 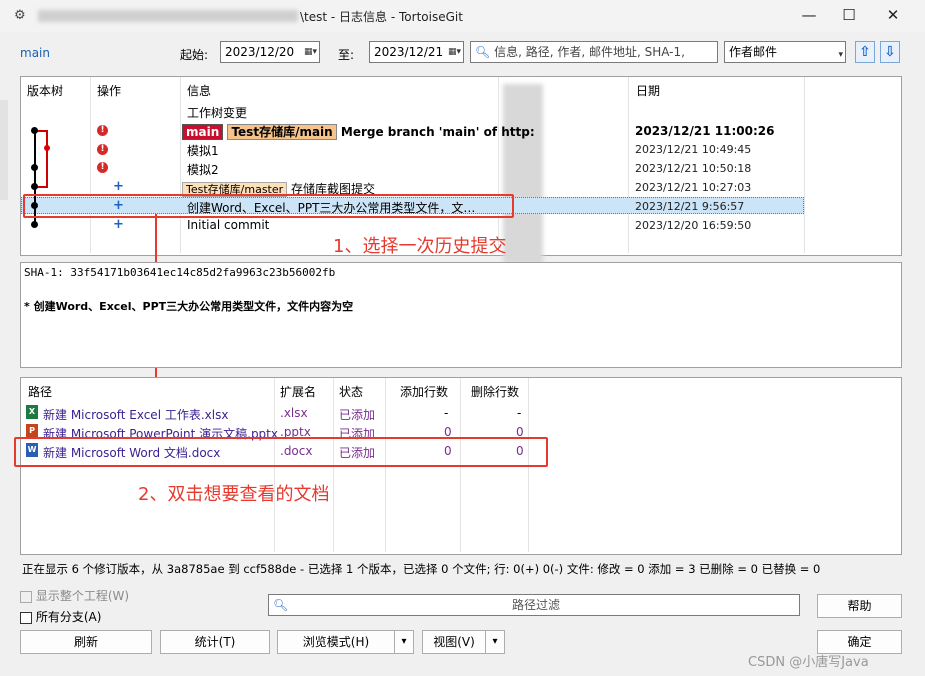 What do you see at coordinates (203, 169) in the screenshot?
I see `log-row-message: 模拟2` at bounding box center [203, 169].